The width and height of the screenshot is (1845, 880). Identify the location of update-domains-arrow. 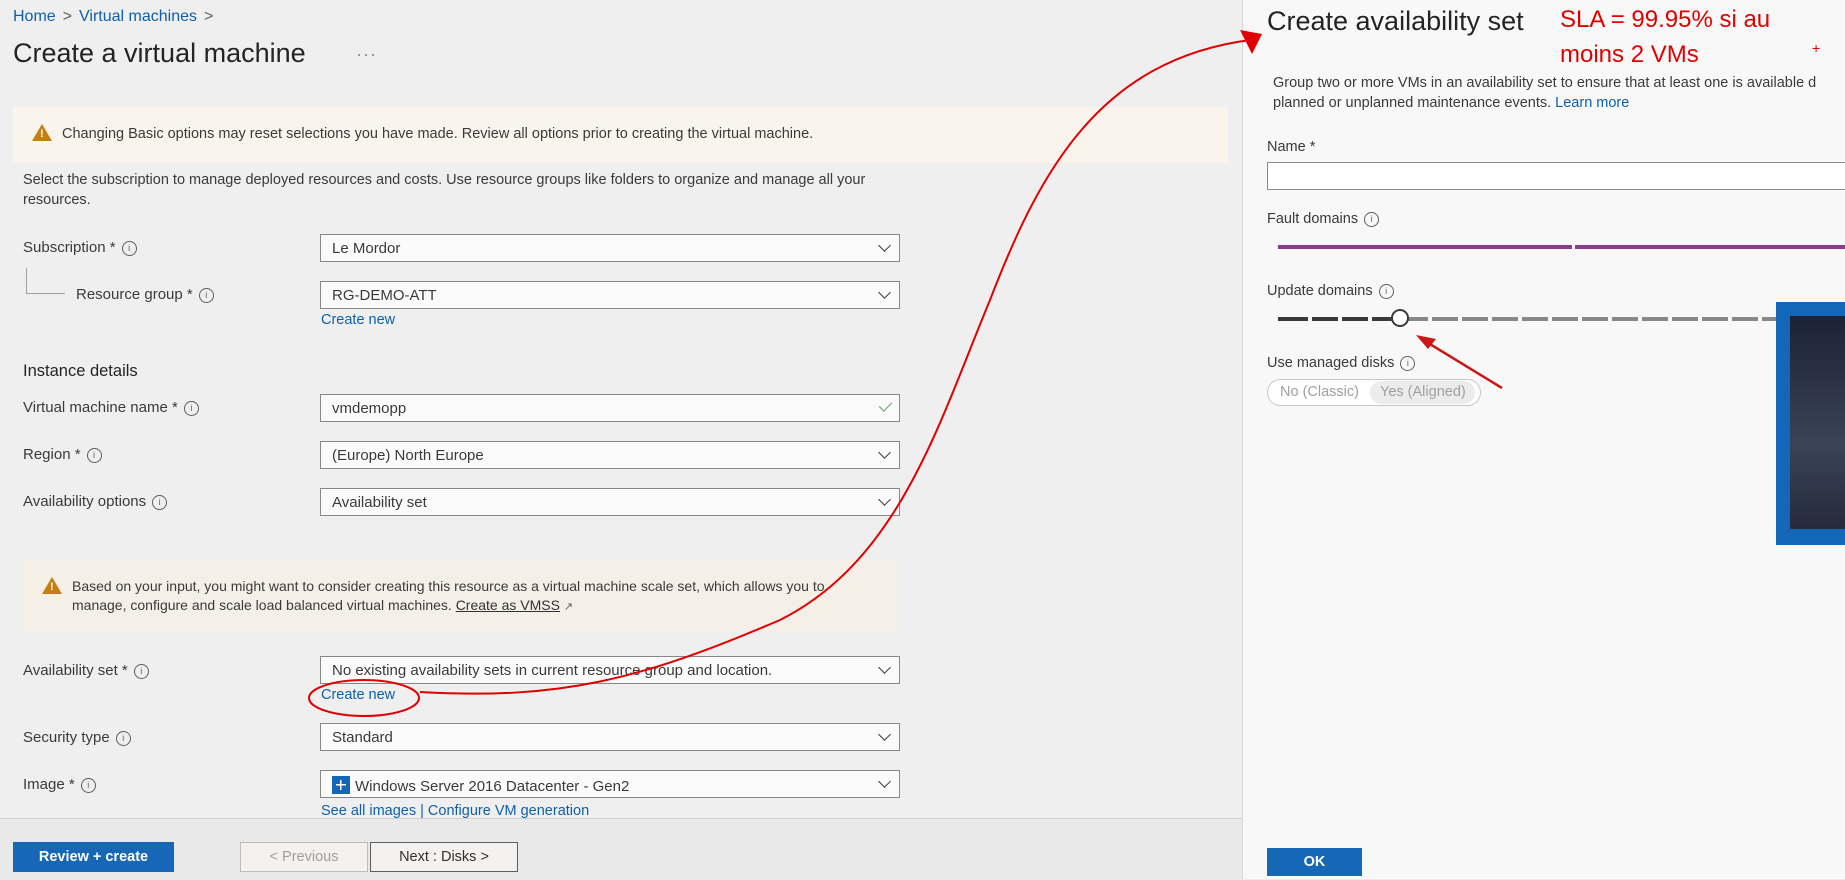
(1461, 363).